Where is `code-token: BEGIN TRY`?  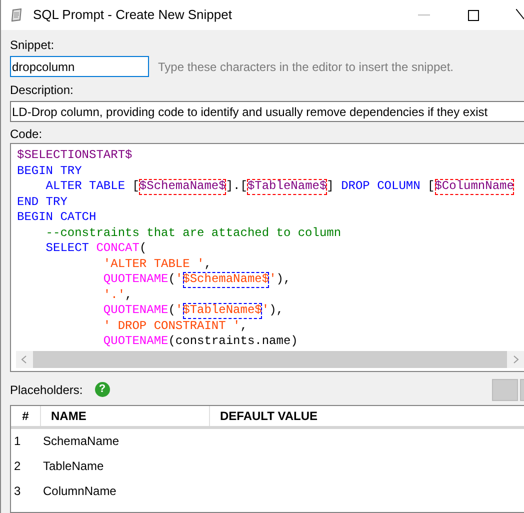 code-token: BEGIN TRY is located at coordinates (49, 171).